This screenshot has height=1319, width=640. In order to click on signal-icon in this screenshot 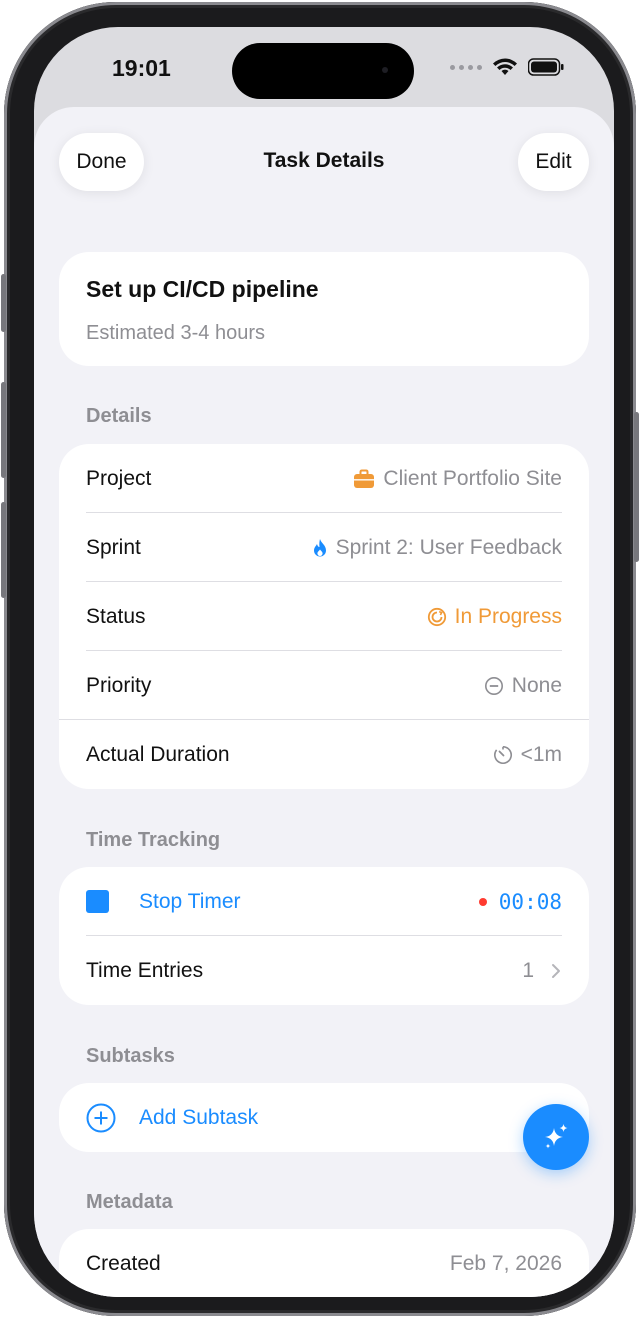, I will do `click(466, 67)`.